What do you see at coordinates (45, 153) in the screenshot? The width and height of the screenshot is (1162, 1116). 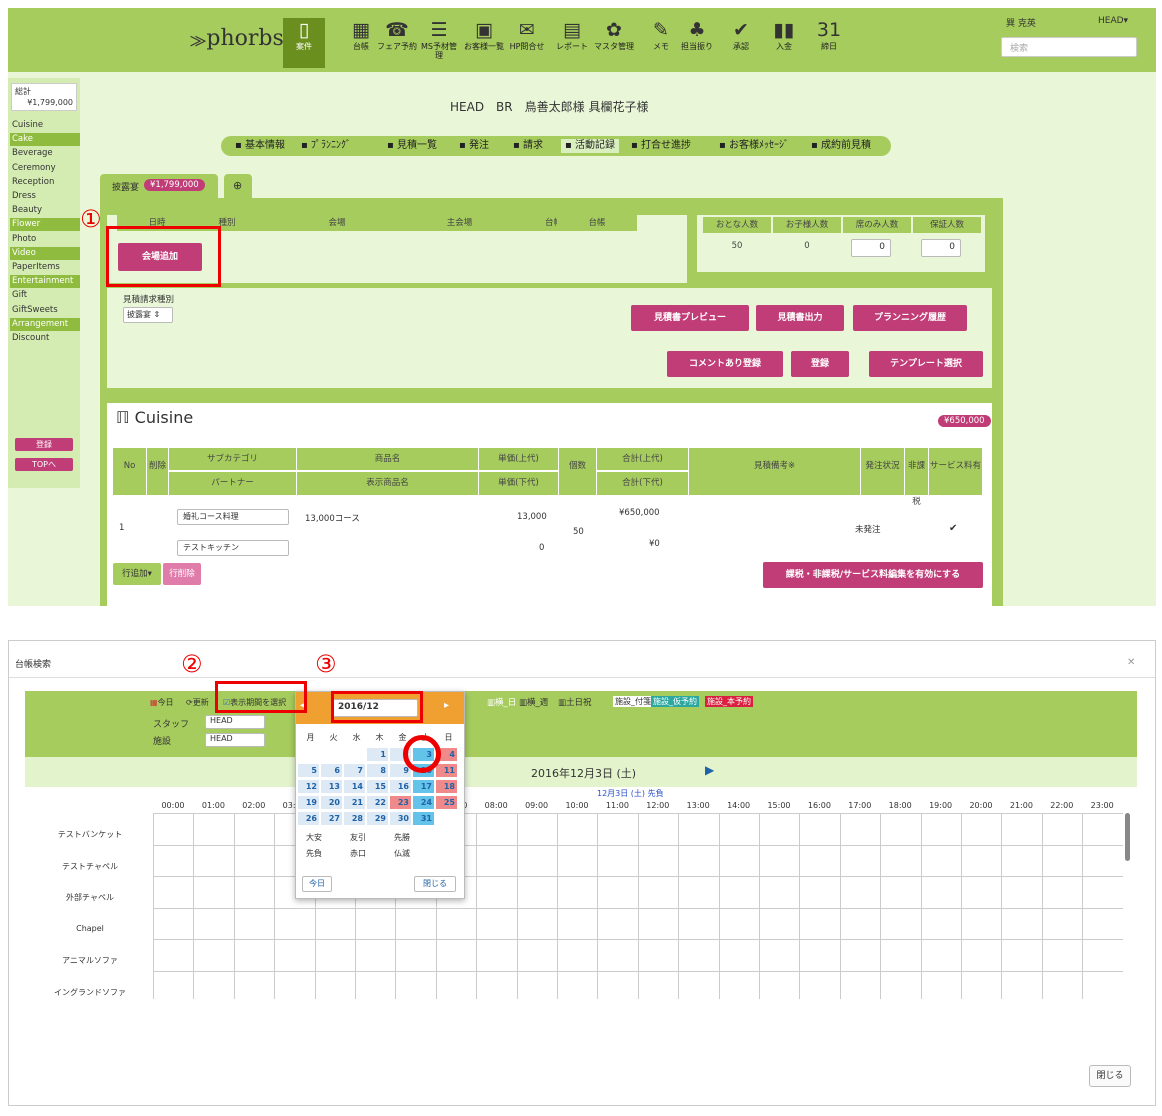 I see `sidebar-item-beverage: Beverage` at bounding box center [45, 153].